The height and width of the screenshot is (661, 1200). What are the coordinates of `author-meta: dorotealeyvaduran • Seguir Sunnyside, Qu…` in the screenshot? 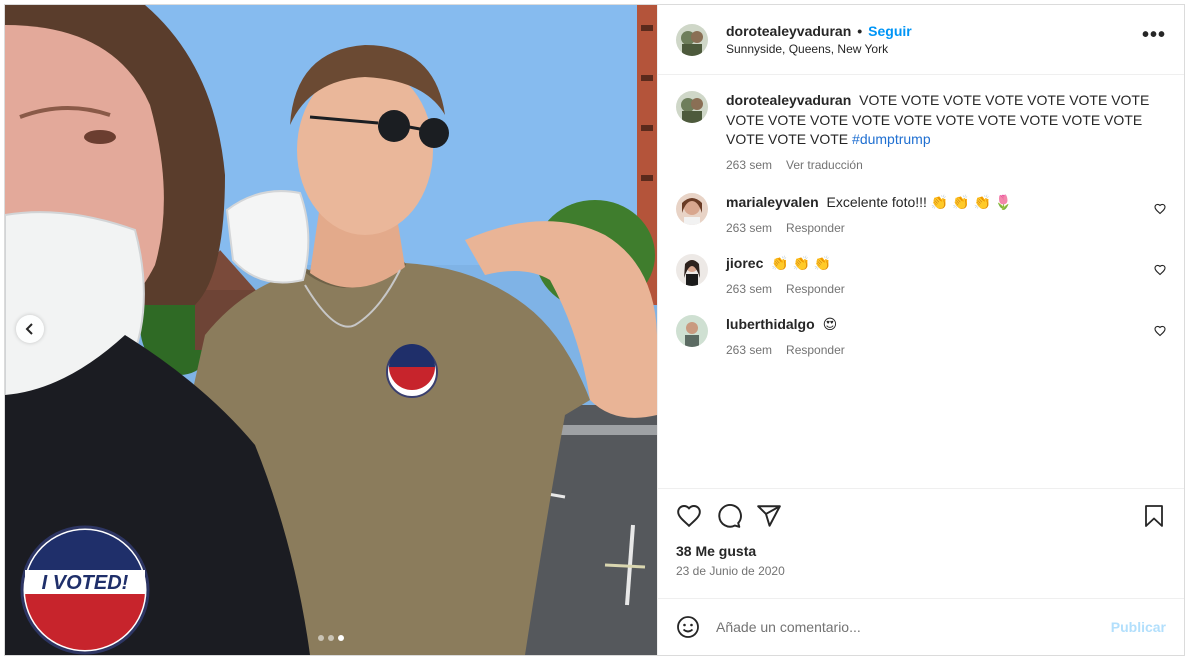 It's located at (819, 39).